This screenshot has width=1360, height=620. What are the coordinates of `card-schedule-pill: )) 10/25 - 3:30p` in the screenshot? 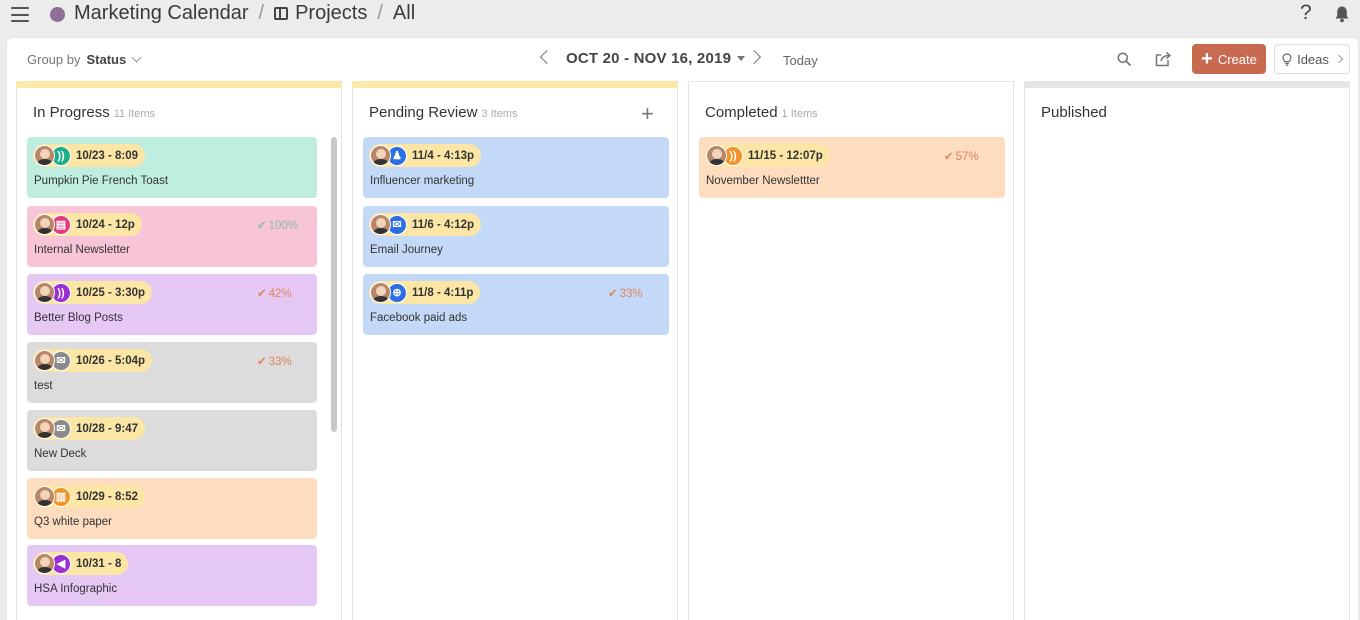 It's located at (93, 292).